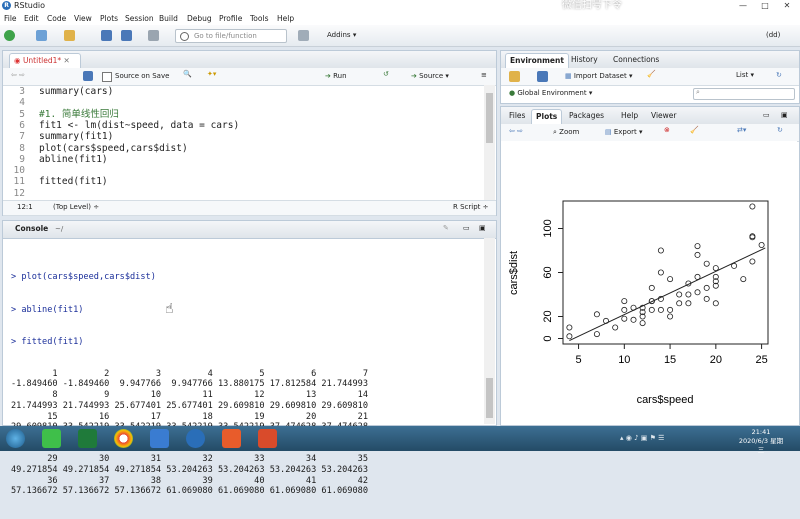 The width and height of the screenshot is (800, 519). Describe the element at coordinates (95, 148) in the screenshot. I see `code-line: 8 plot(cars$speed,cars$dist)` at that location.